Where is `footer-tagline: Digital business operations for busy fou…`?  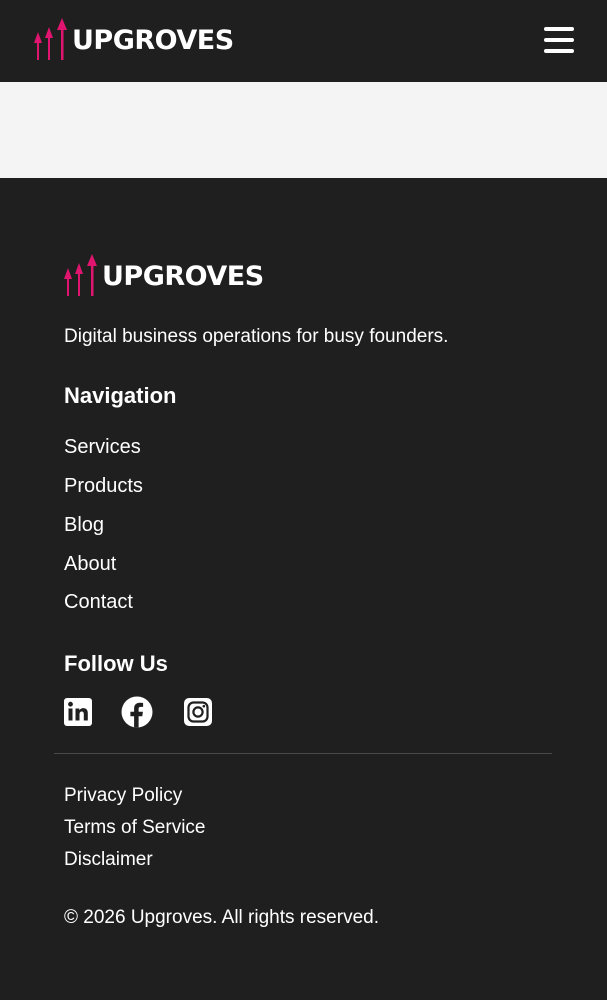
footer-tagline: Digital business operations for busy fou… is located at coordinates (256, 336).